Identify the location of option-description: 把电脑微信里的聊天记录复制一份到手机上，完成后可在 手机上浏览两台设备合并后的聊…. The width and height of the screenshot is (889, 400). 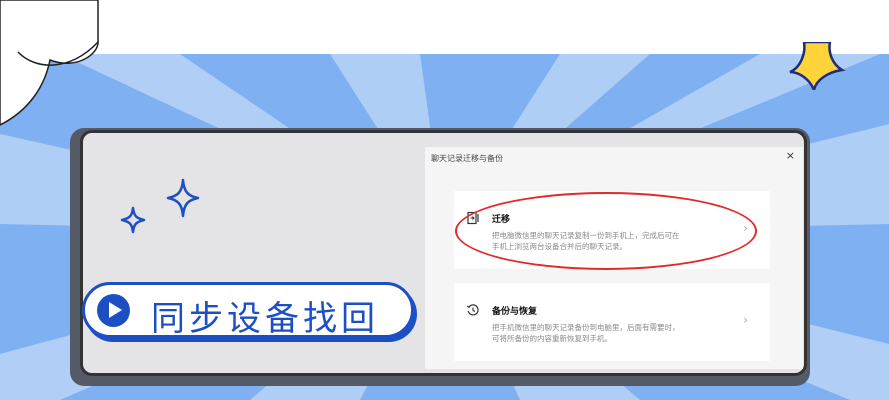
(586, 241).